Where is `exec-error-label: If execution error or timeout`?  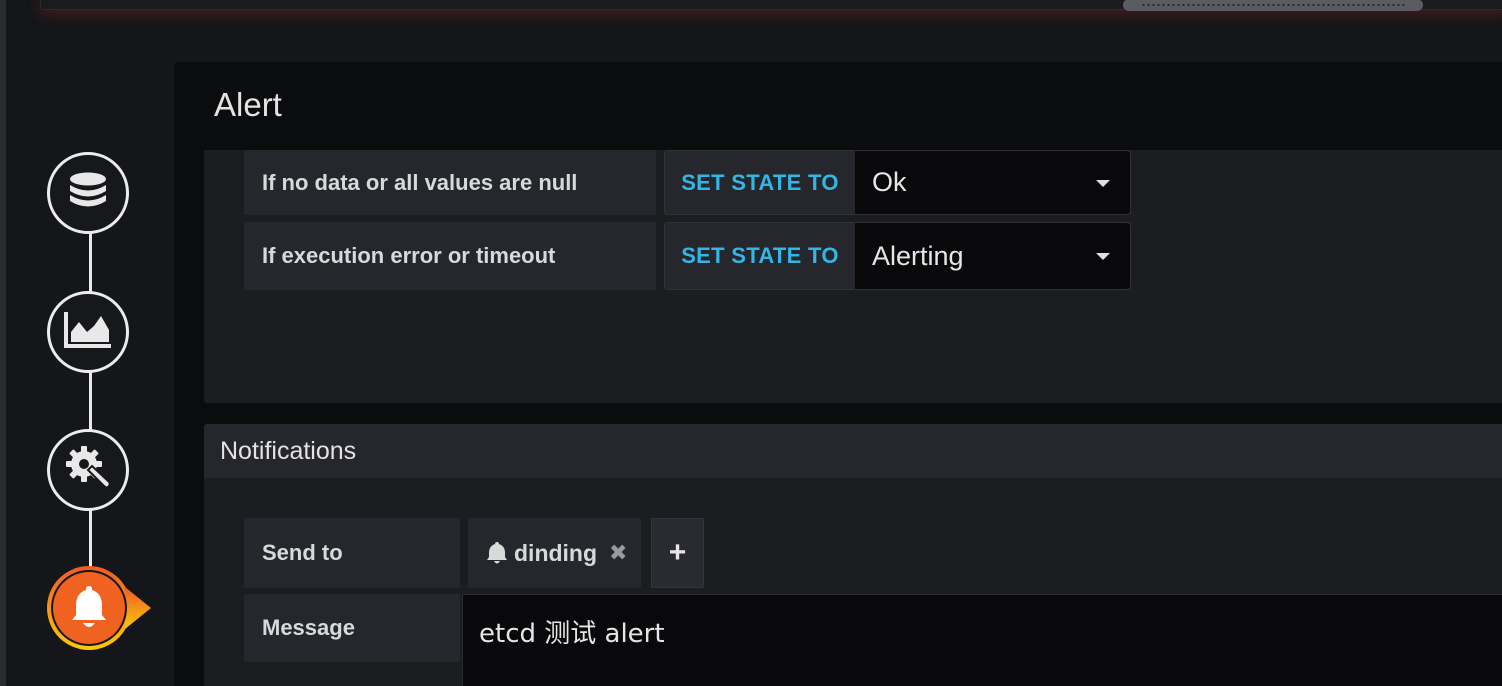 exec-error-label: If execution error or timeout is located at coordinates (450, 256).